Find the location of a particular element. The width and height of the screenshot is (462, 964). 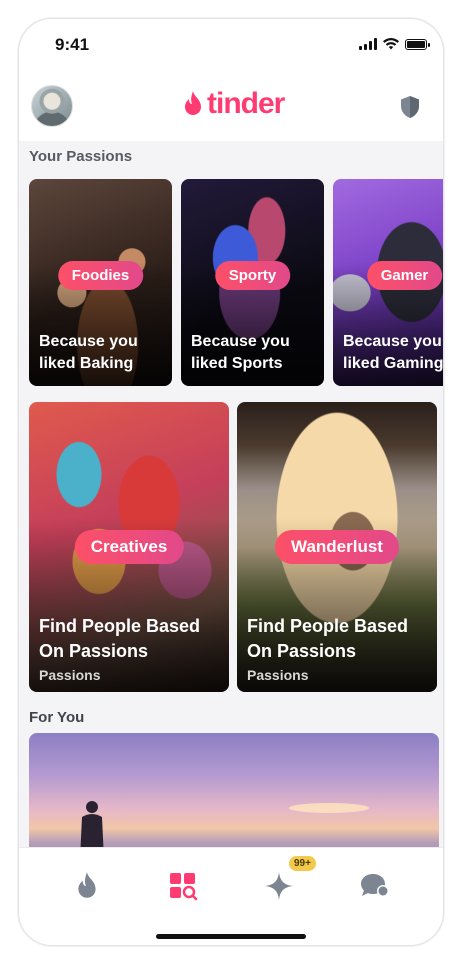

tinder-logo: tinder is located at coordinates (233, 104).